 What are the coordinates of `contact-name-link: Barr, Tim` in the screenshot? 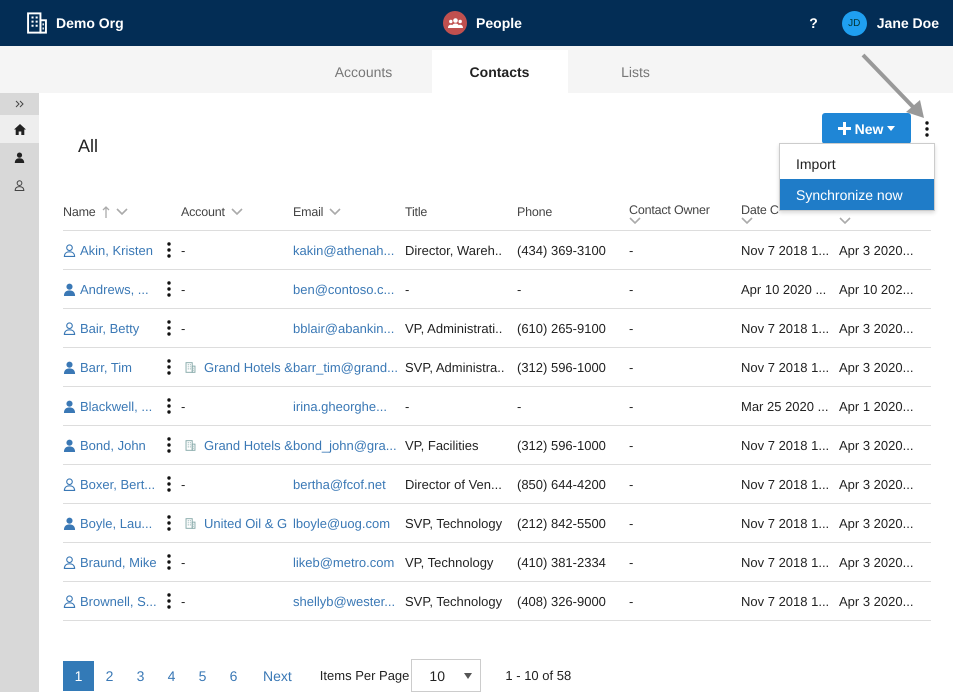 It's located at (106, 367).